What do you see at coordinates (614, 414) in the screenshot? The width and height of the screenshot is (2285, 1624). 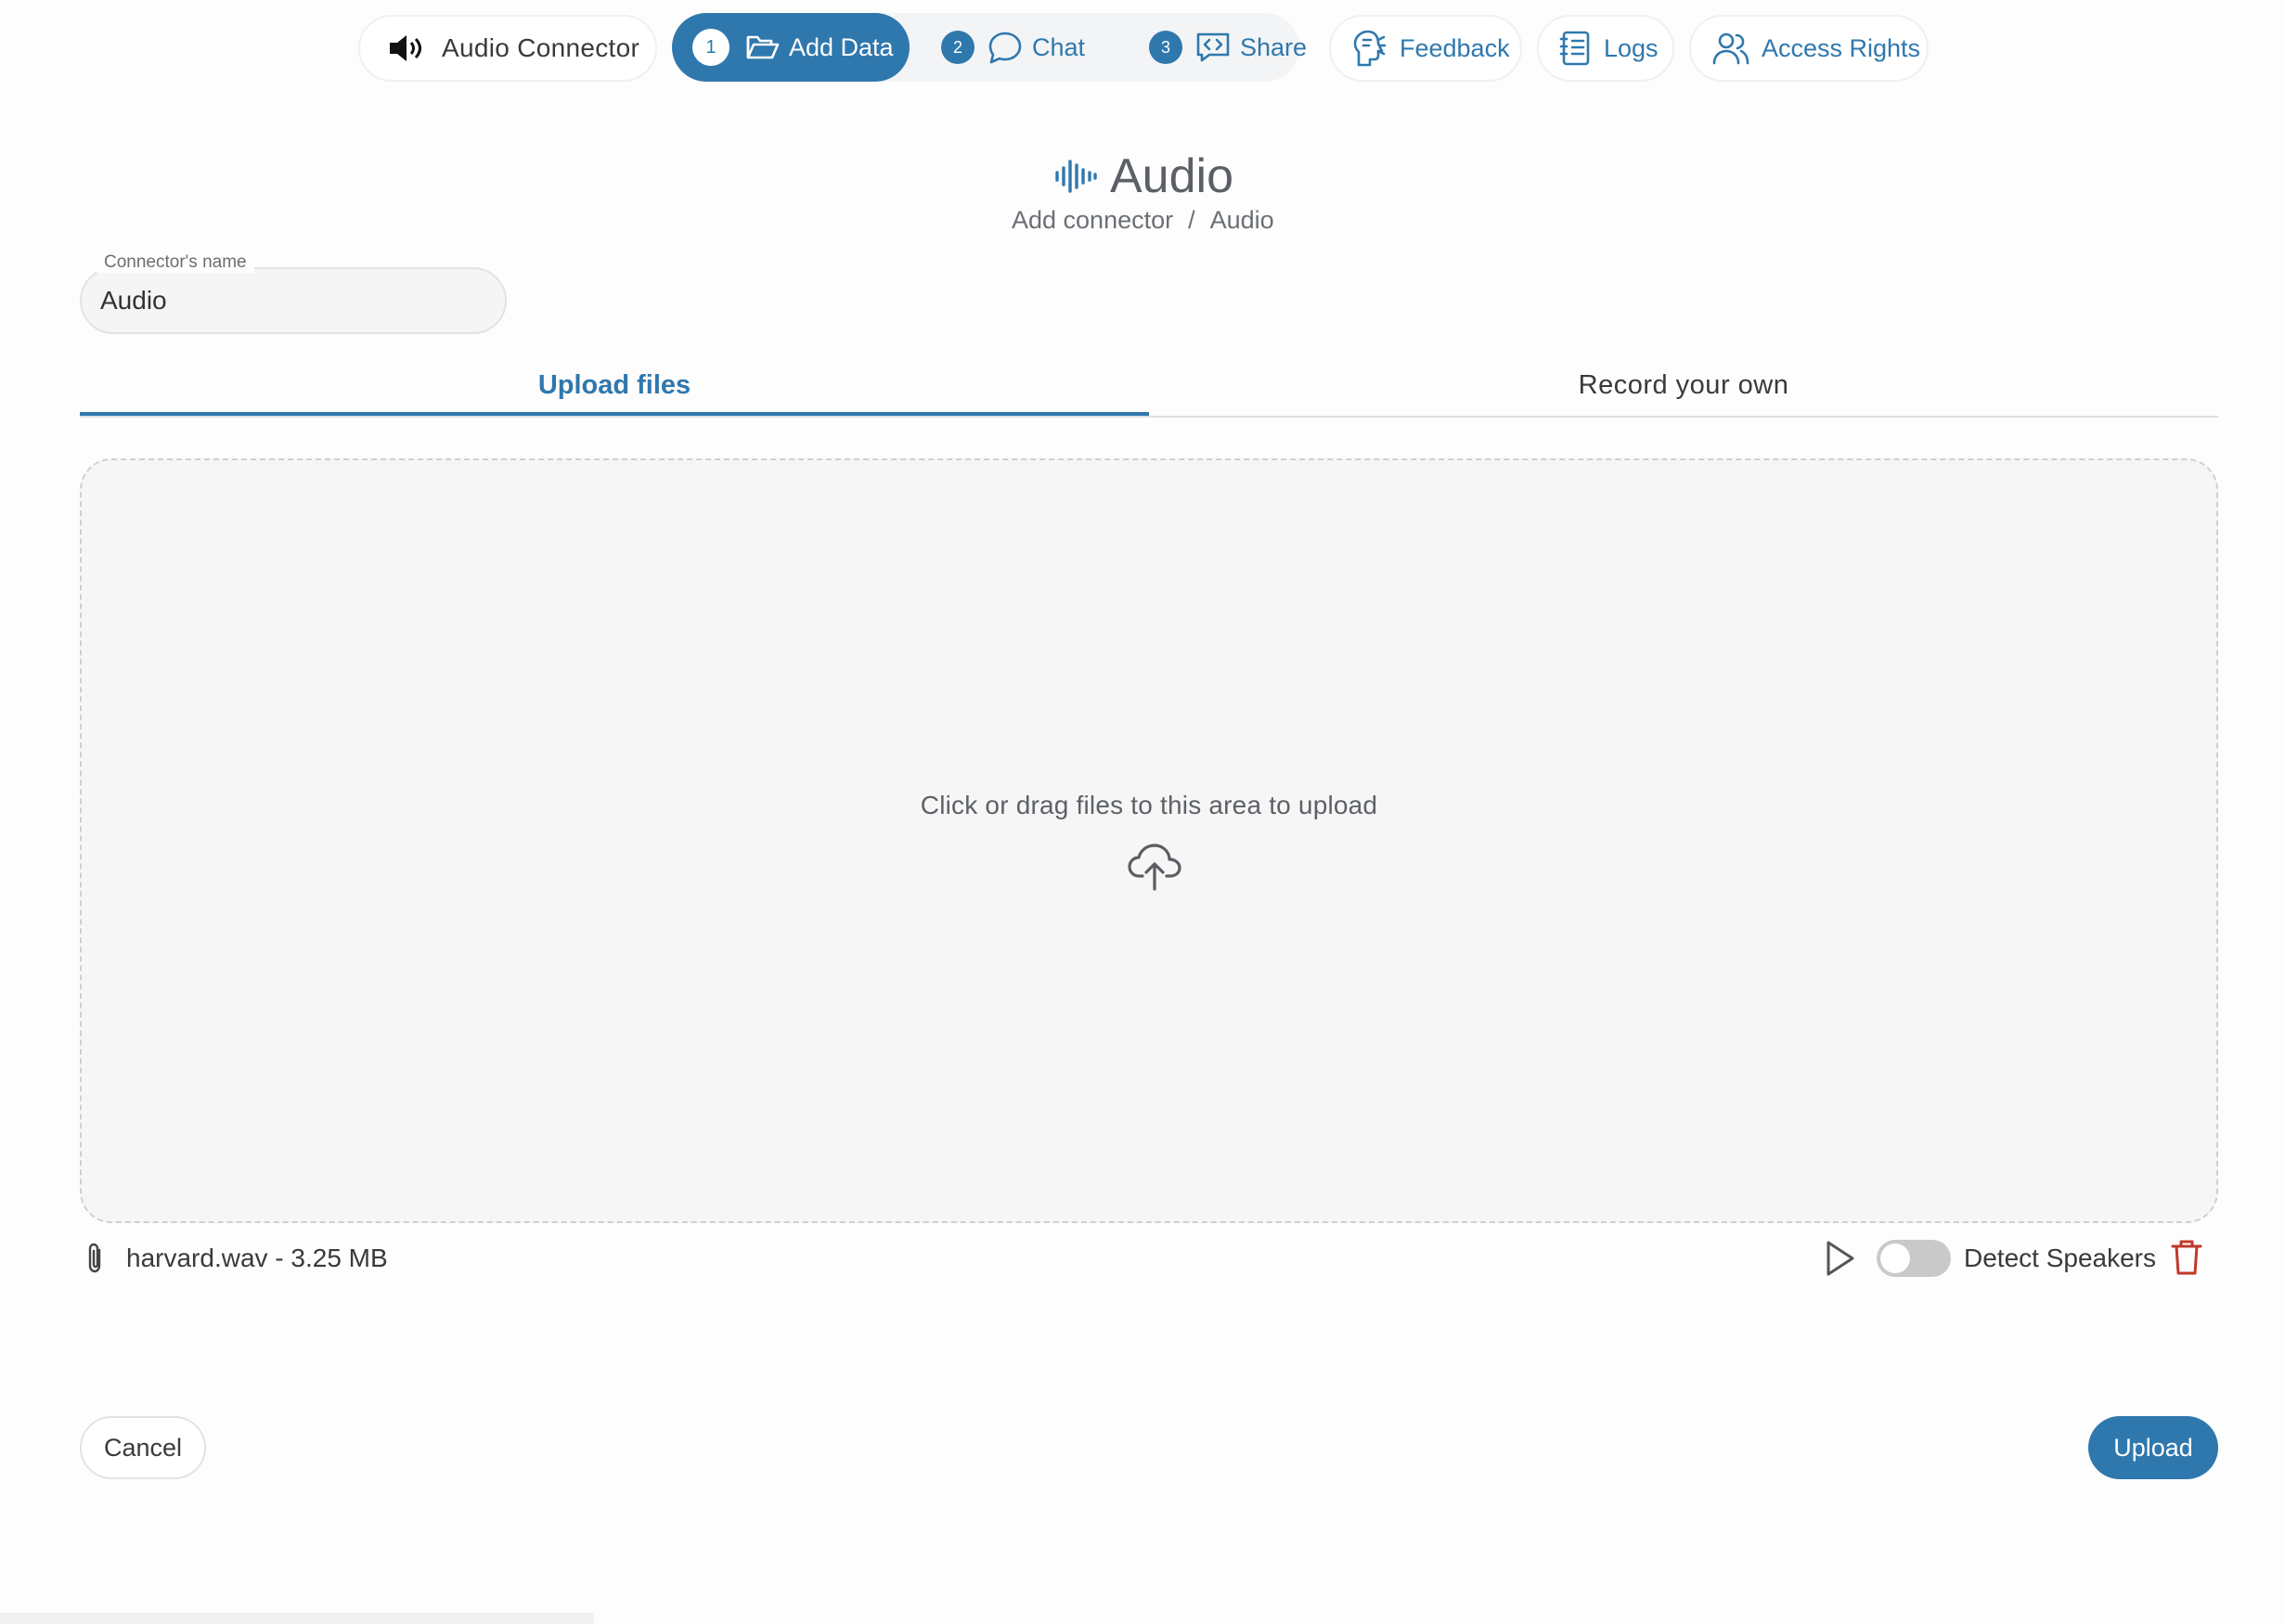 I see `tab-active-indicator` at bounding box center [614, 414].